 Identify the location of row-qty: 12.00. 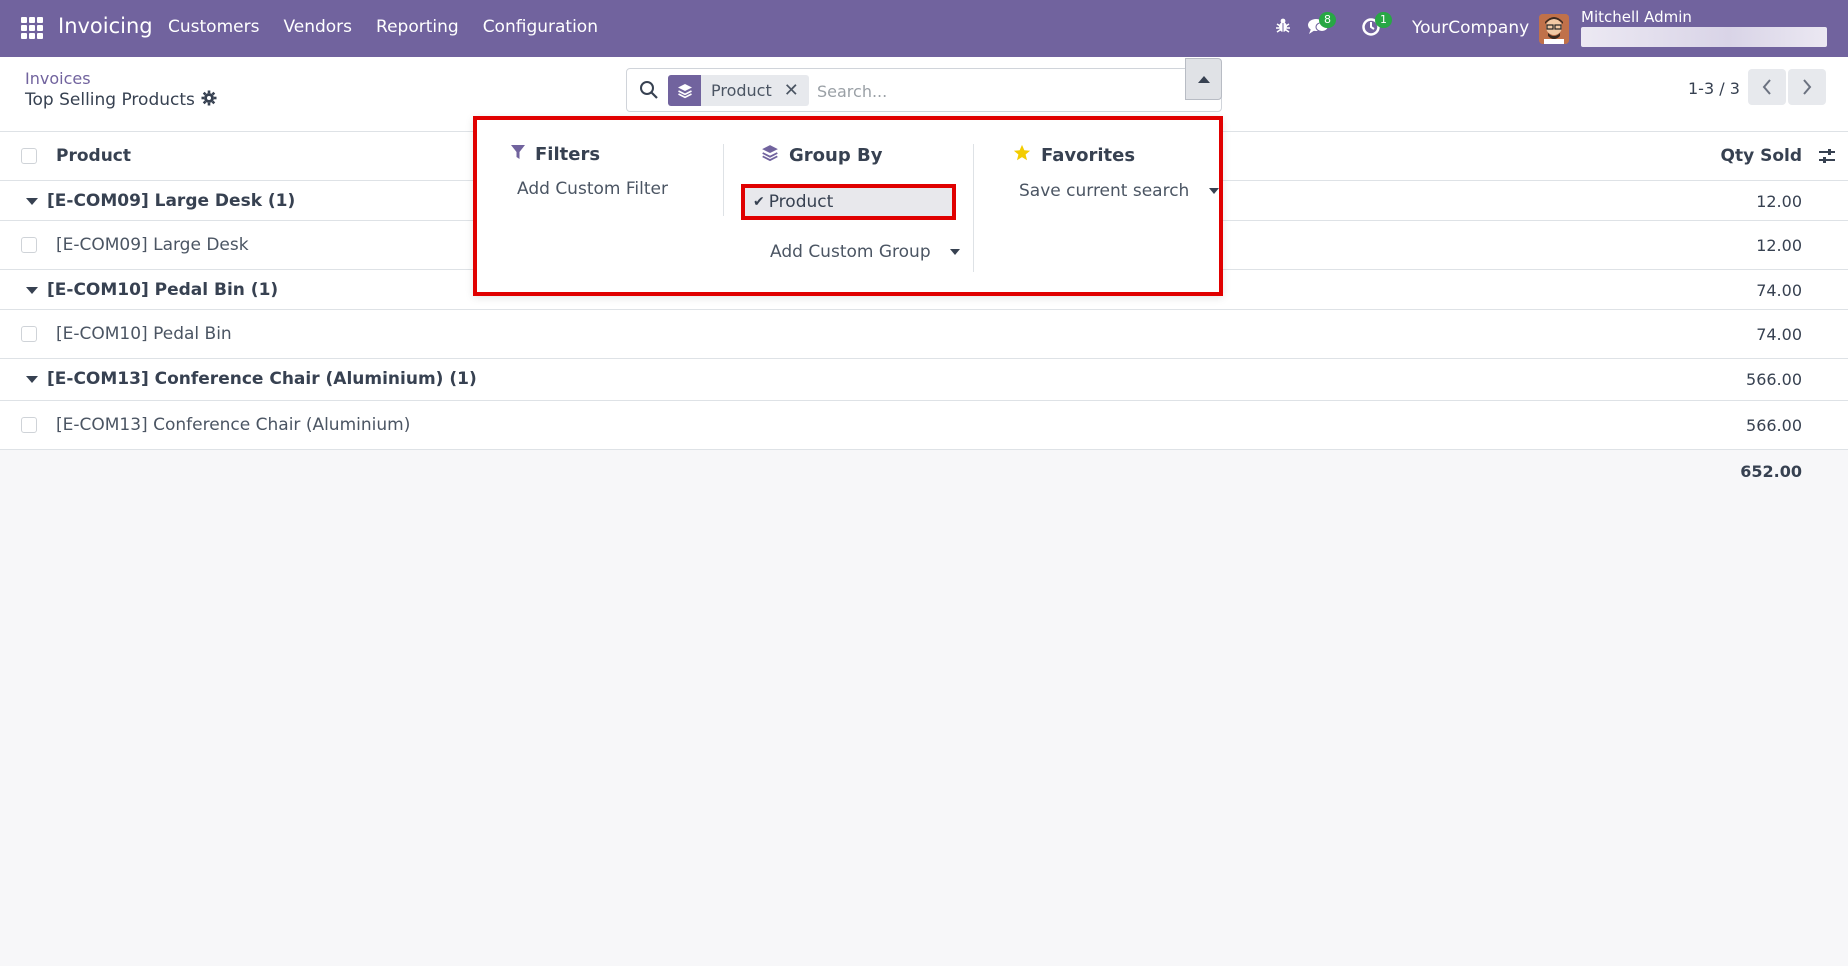
(1779, 245).